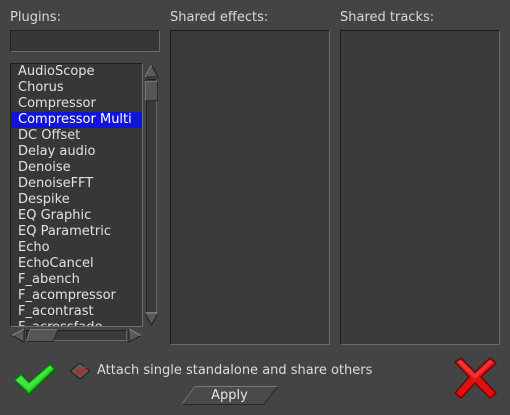 Image resolution: width=510 pixels, height=415 pixels. I want to click on plugin-list-item: DC Offset, so click(76, 136).